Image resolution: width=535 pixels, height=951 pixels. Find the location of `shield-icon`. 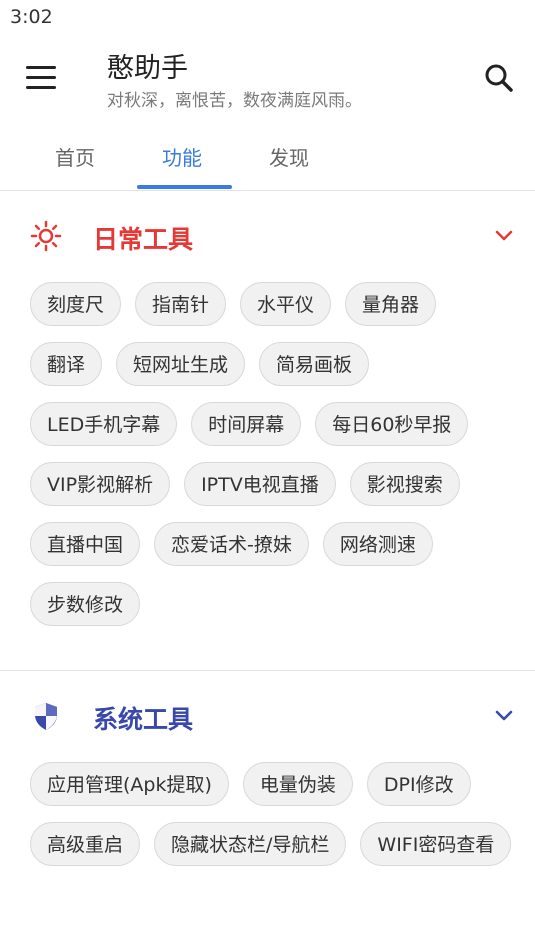

shield-icon is located at coordinates (46, 716).